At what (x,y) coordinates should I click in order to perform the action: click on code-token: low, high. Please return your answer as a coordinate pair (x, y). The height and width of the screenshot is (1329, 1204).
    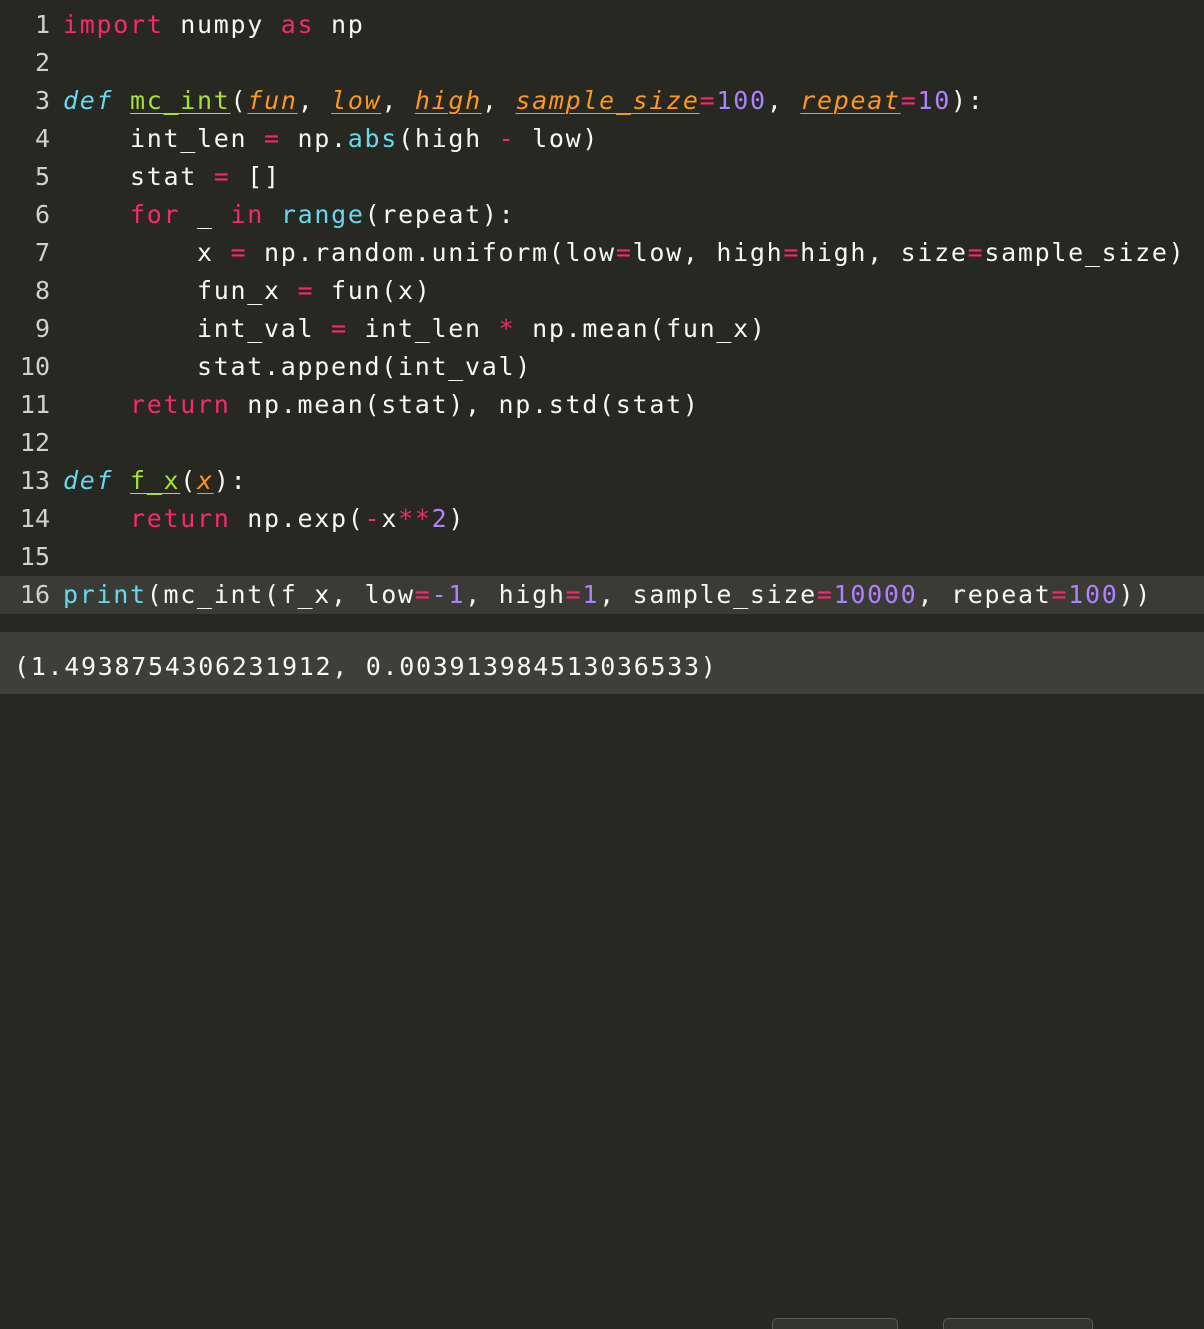
    Looking at the image, I should click on (708, 252).